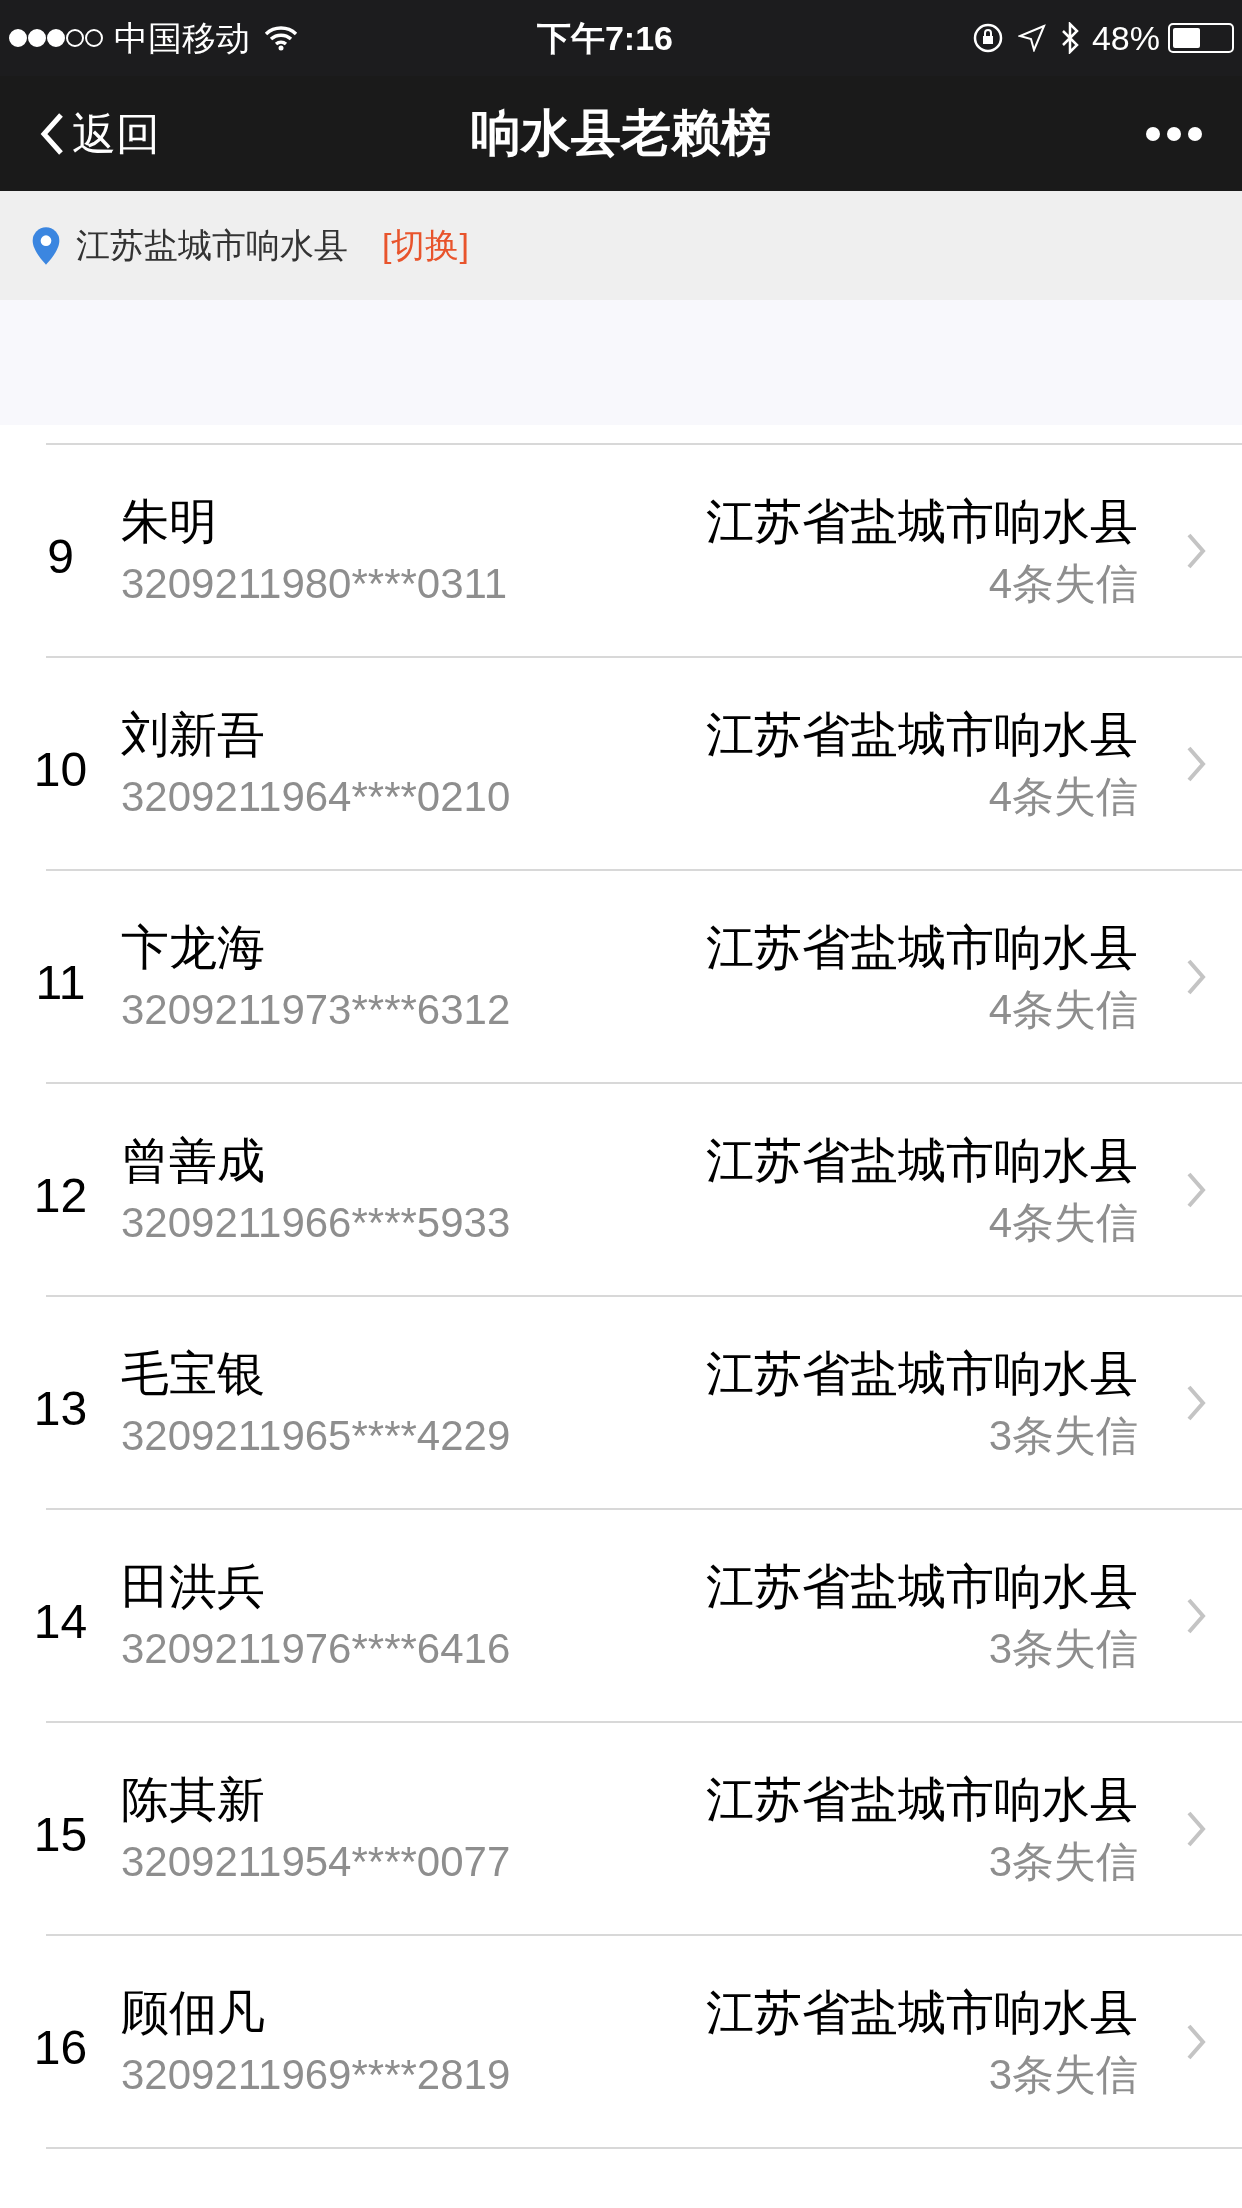  I want to click on wifi-icon, so click(281, 38).